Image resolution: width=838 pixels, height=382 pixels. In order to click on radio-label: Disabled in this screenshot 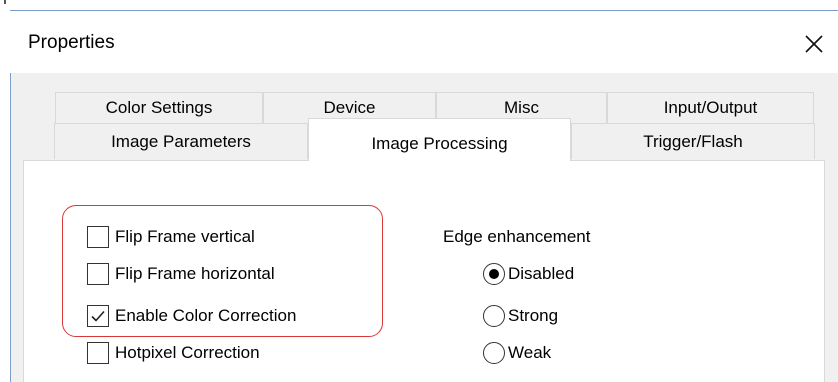, I will do `click(541, 273)`.